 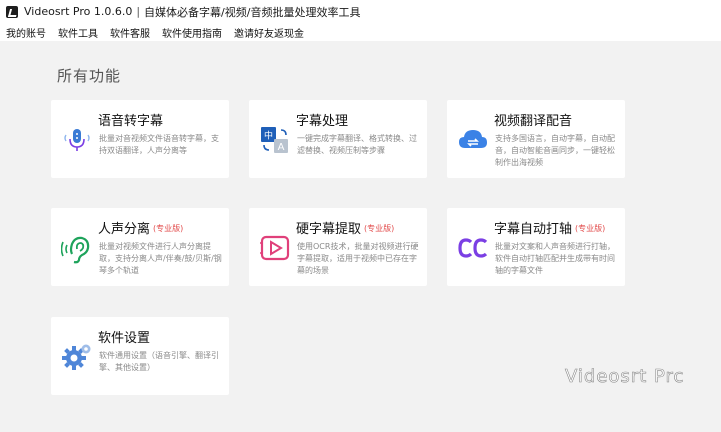 I want to click on svg-text: A, so click(x=281, y=147).